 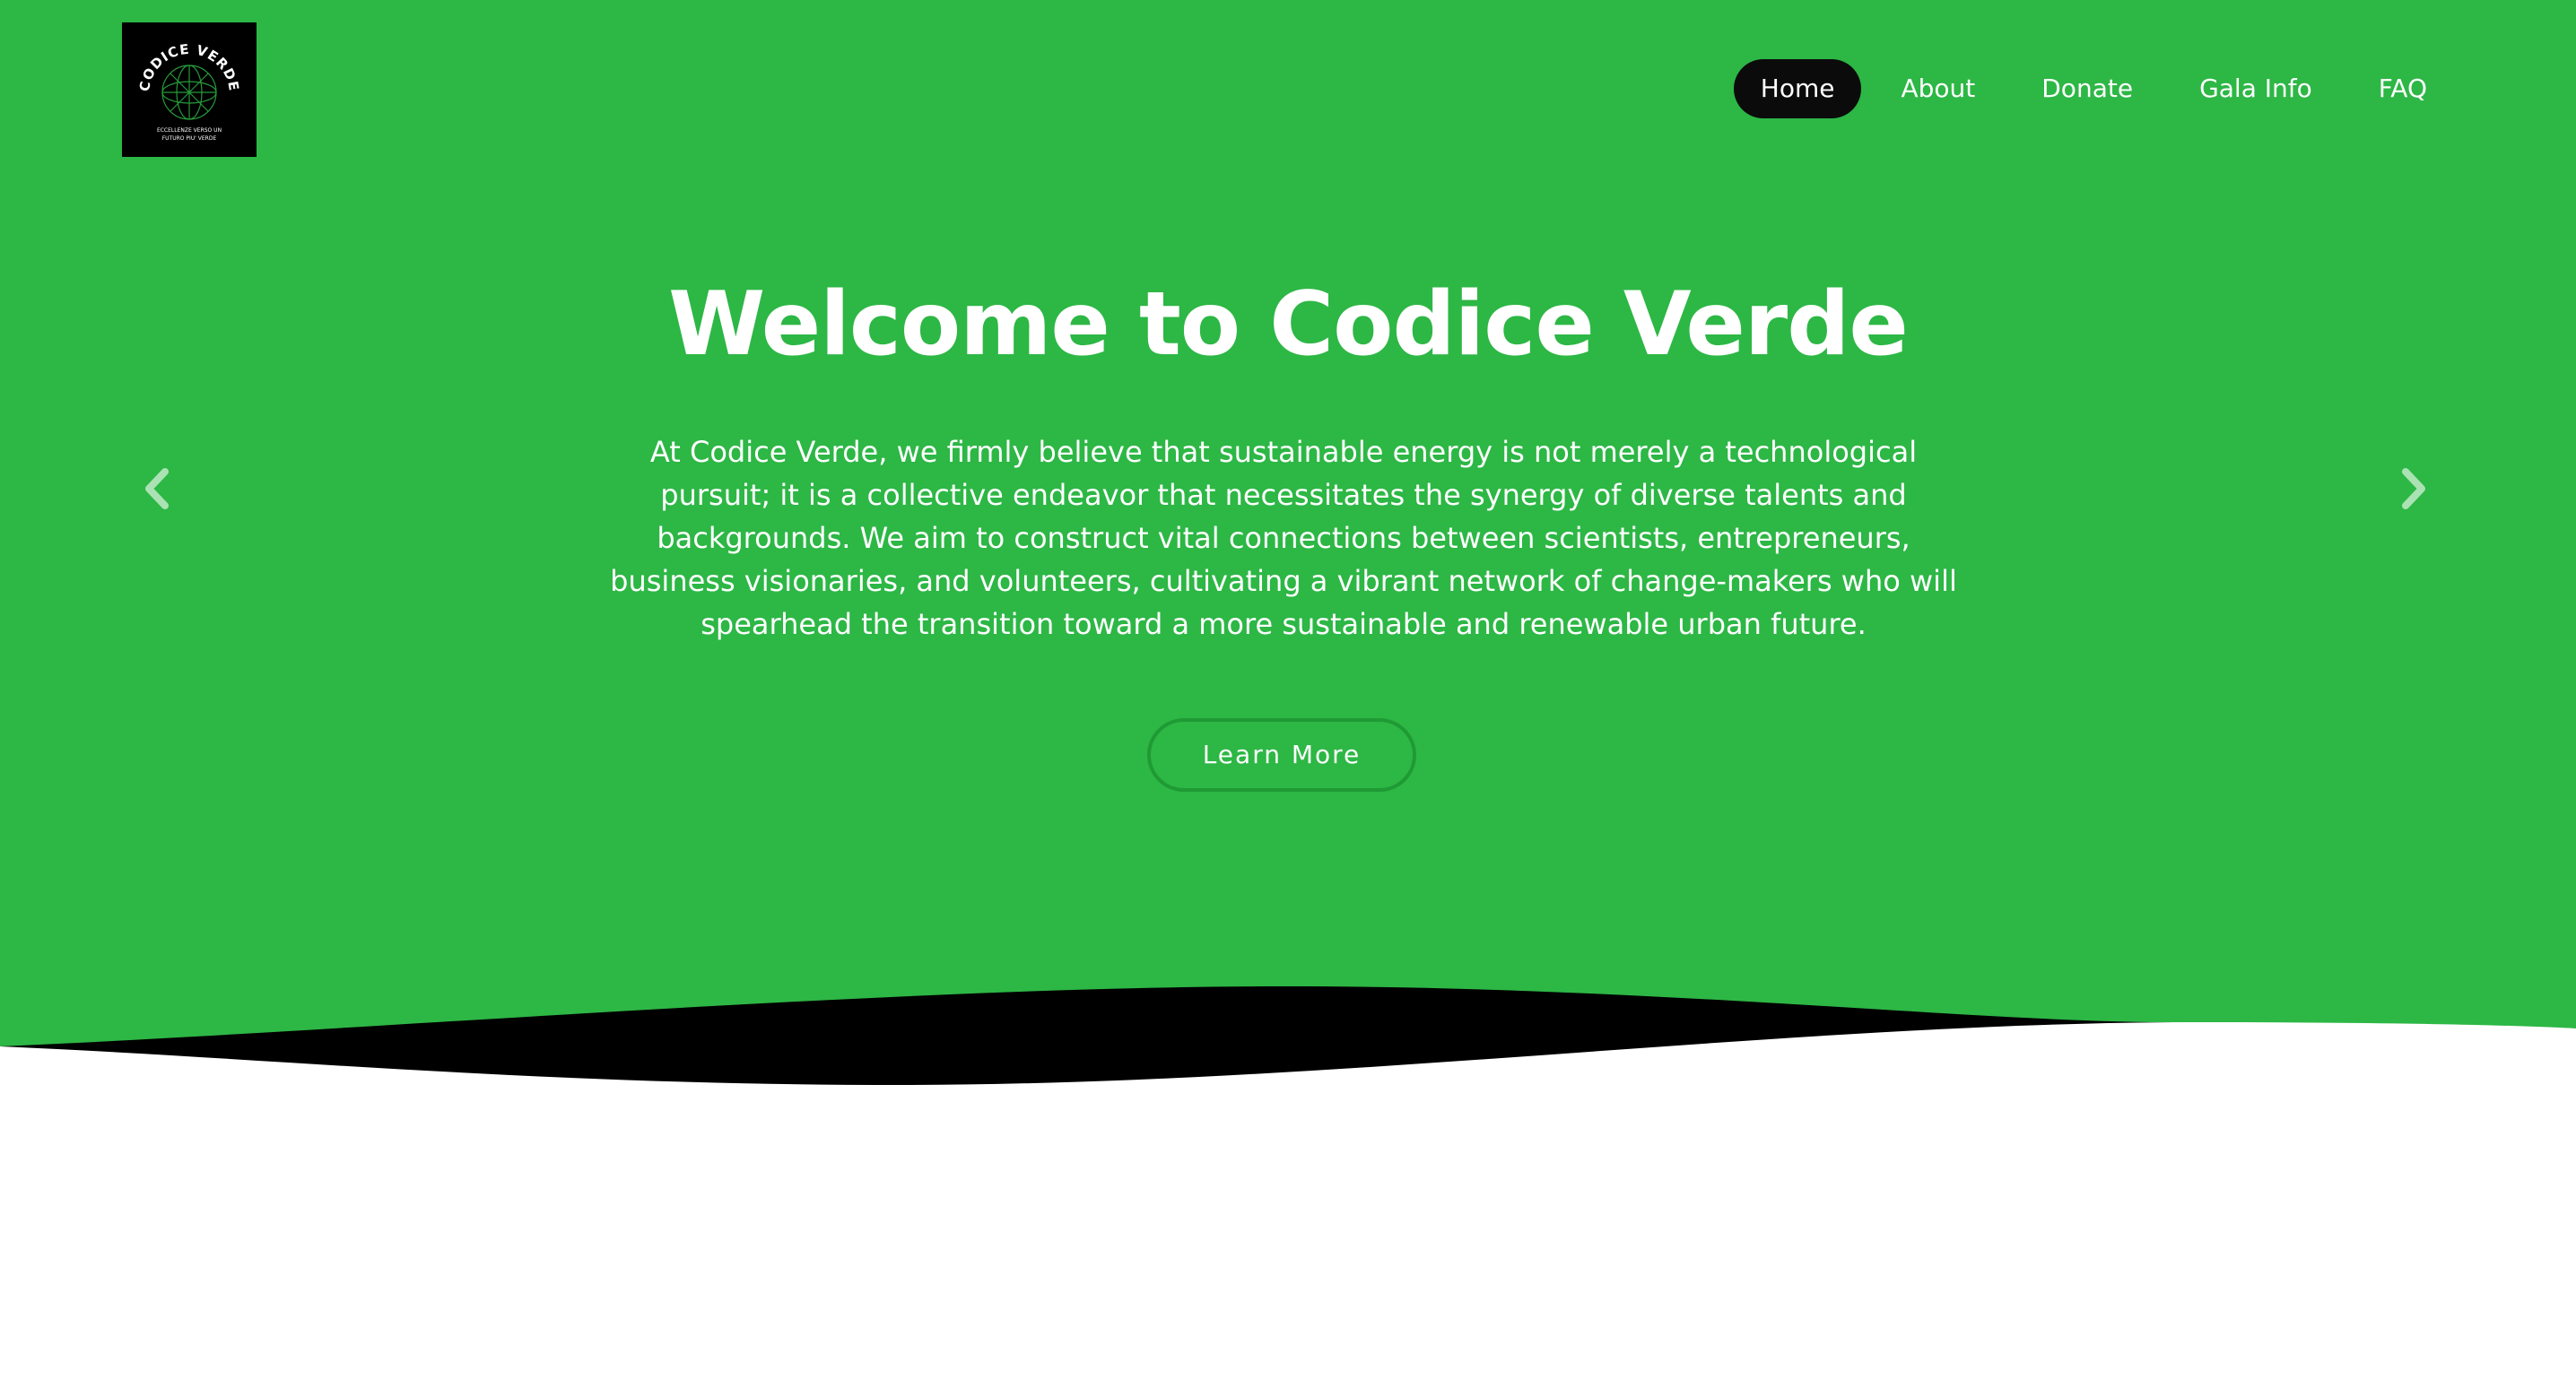 What do you see at coordinates (1797, 88) in the screenshot?
I see `nav-home: Home` at bounding box center [1797, 88].